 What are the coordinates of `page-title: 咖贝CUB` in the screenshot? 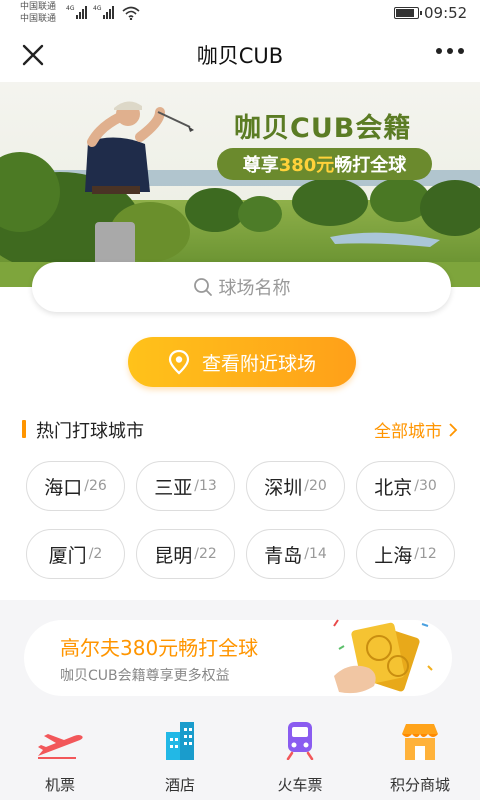 It's located at (240, 56).